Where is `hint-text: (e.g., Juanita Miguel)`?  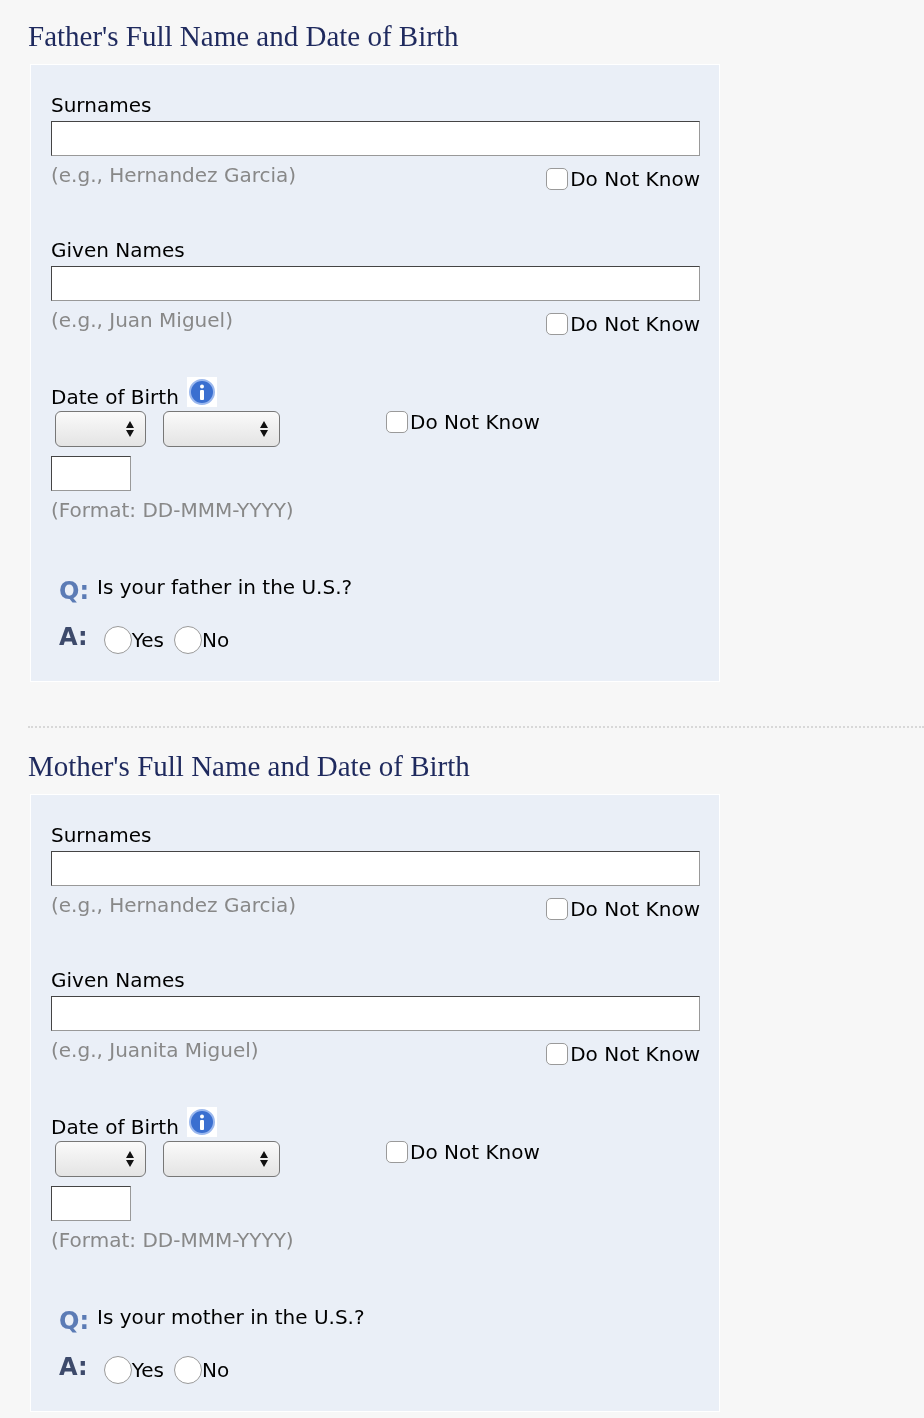
hint-text: (e.g., Juanita Miguel) is located at coordinates (155, 1050).